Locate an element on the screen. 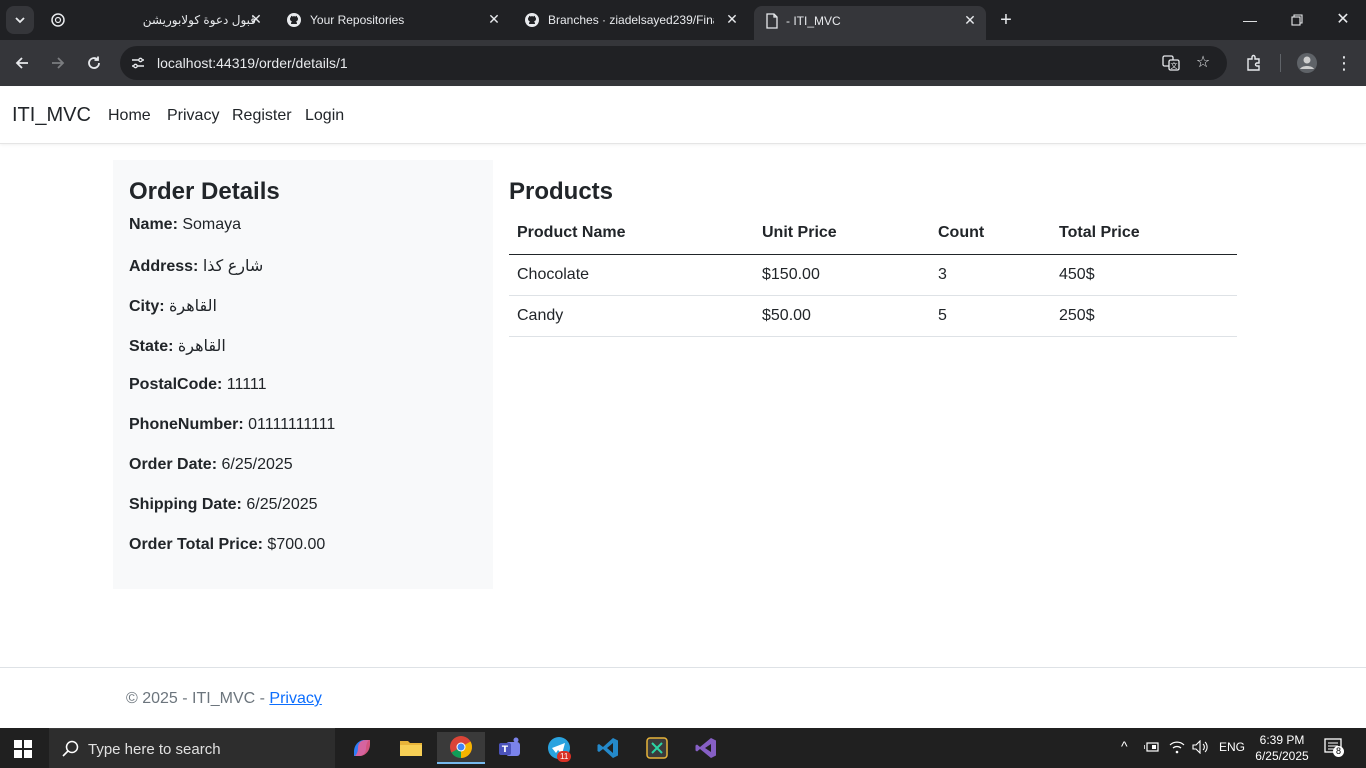 The image size is (1366, 768). clock-date: 6/25/2025 is located at coordinates (1282, 756).